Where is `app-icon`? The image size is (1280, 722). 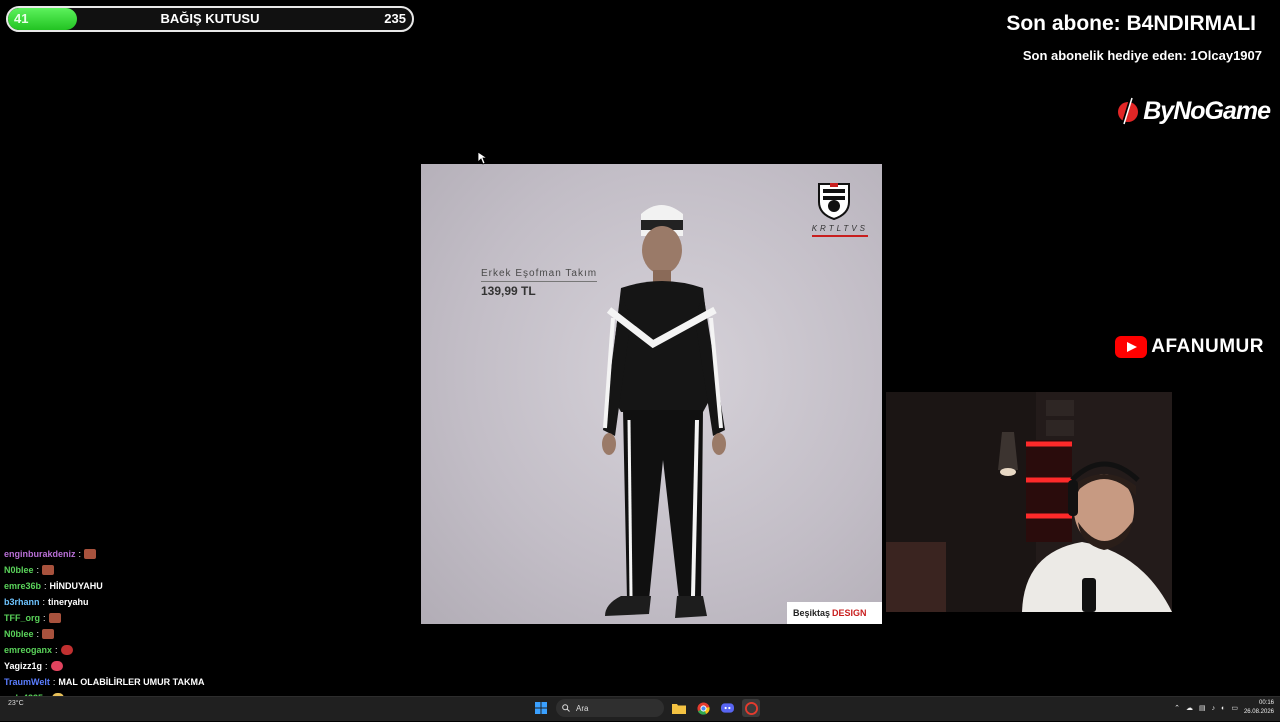
app-icon is located at coordinates (751, 708).